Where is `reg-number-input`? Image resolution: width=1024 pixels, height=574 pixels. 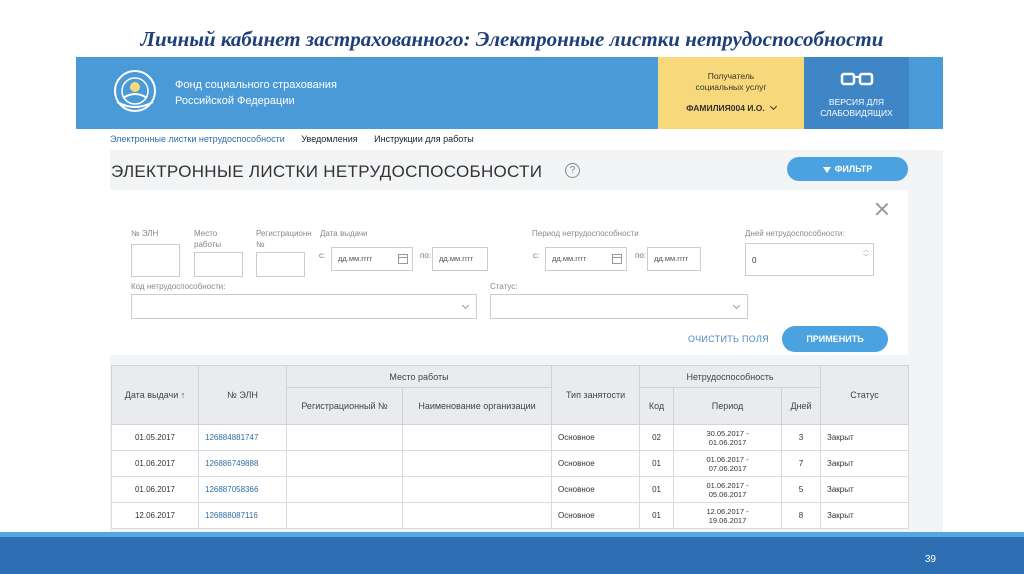
reg-number-input is located at coordinates (280, 264).